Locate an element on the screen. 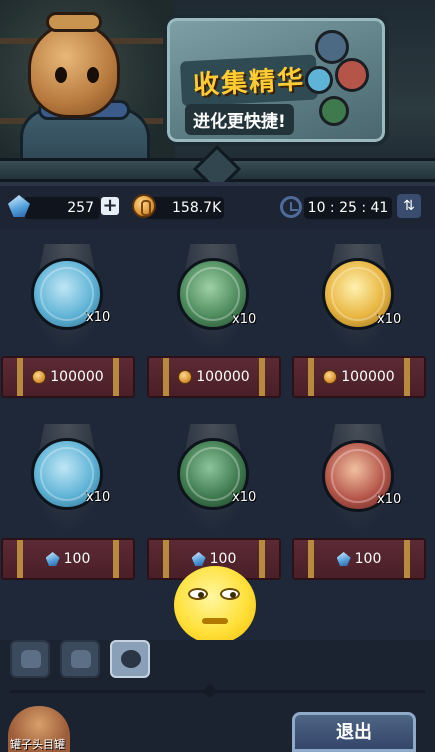 Image resolution: width=435 pixels, height=752 pixels. add-gems-button: + is located at coordinates (110, 206).